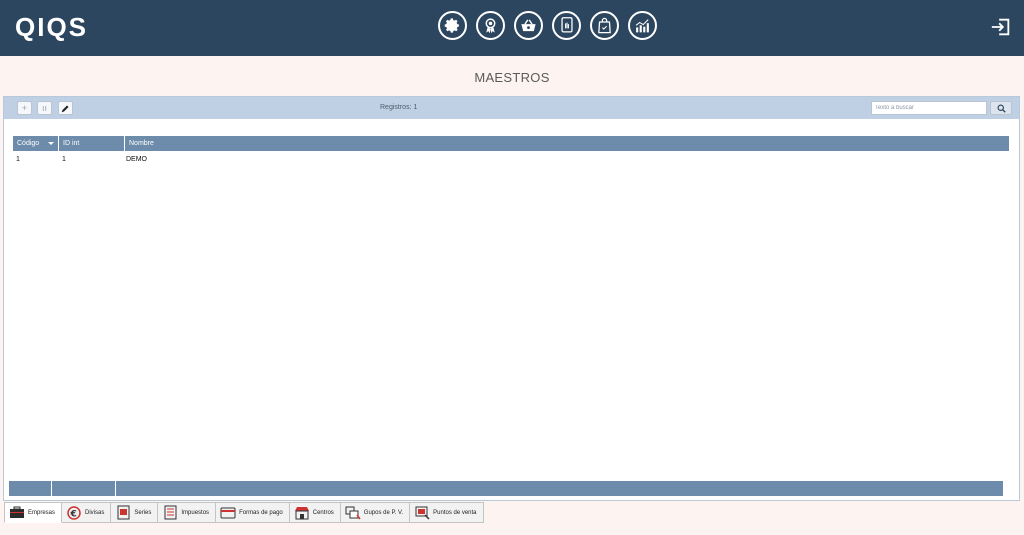  I want to click on store-icon, so click(302, 513).